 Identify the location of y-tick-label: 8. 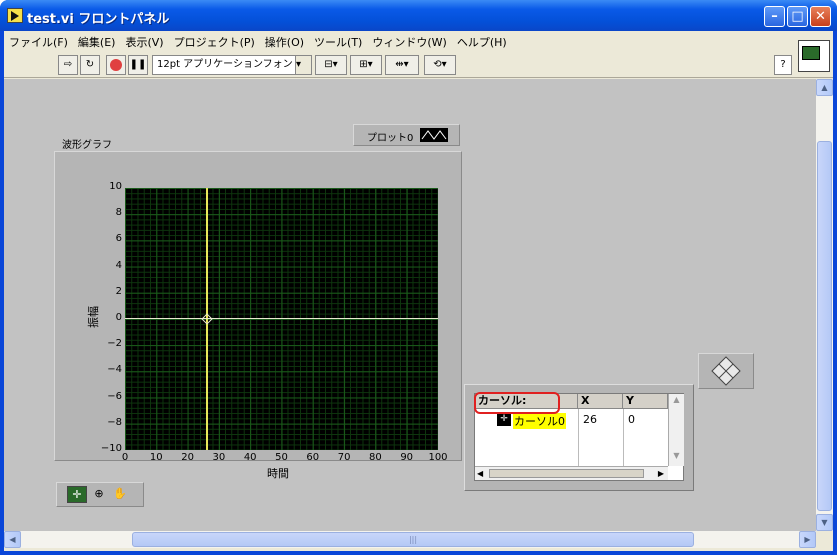
(118, 213).